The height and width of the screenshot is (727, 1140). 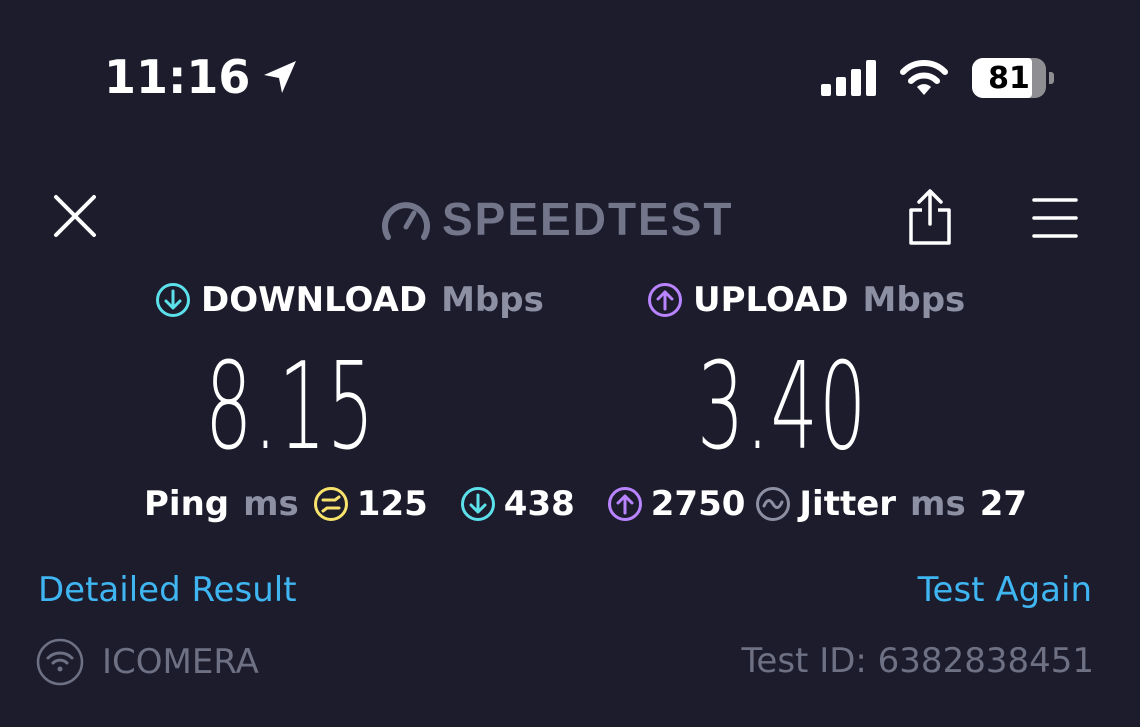 What do you see at coordinates (177, 77) in the screenshot?
I see `status-time-text: 11:16` at bounding box center [177, 77].